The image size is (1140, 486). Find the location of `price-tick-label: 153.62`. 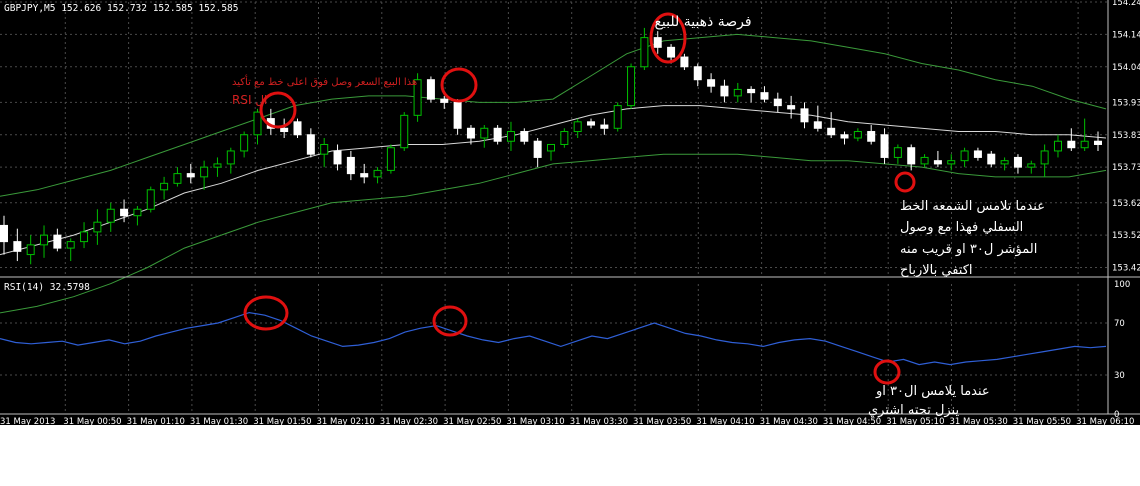

price-tick-label: 153.62 is located at coordinates (1126, 204).